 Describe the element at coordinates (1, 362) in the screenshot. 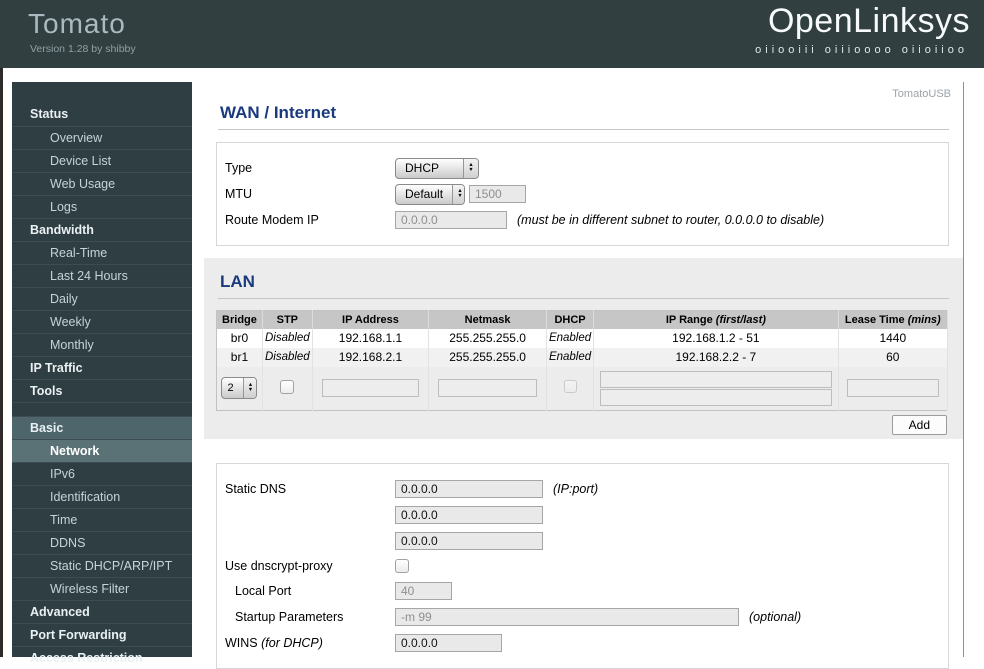

I see `window-left-edge` at that location.